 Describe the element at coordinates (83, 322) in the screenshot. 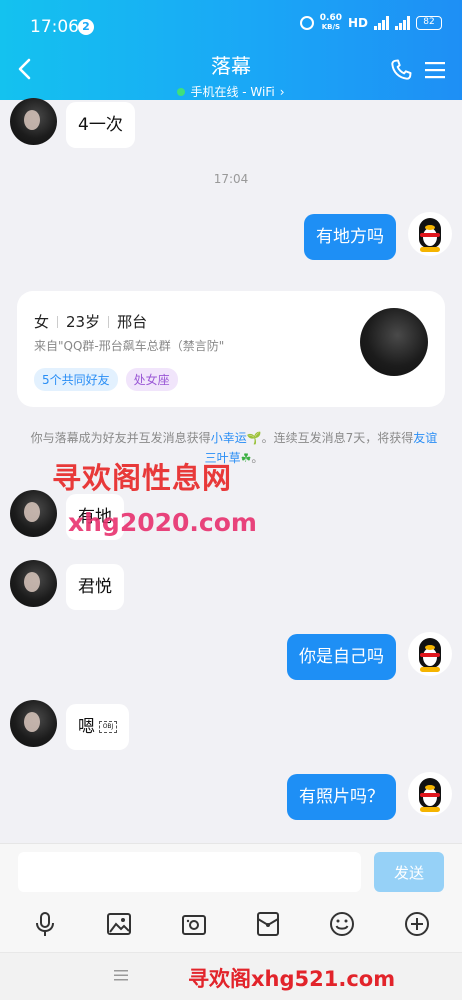

I see `profile-age: 23岁` at that location.